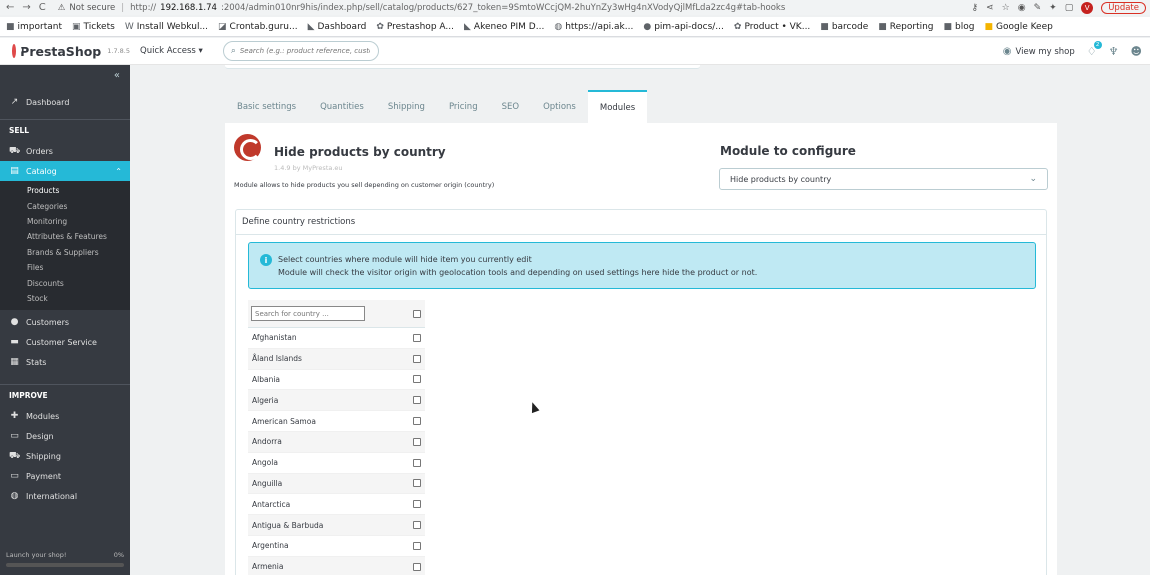 Image resolution: width=1150 pixels, height=575 pixels. I want to click on share-icon: ⋖, so click(990, 8).